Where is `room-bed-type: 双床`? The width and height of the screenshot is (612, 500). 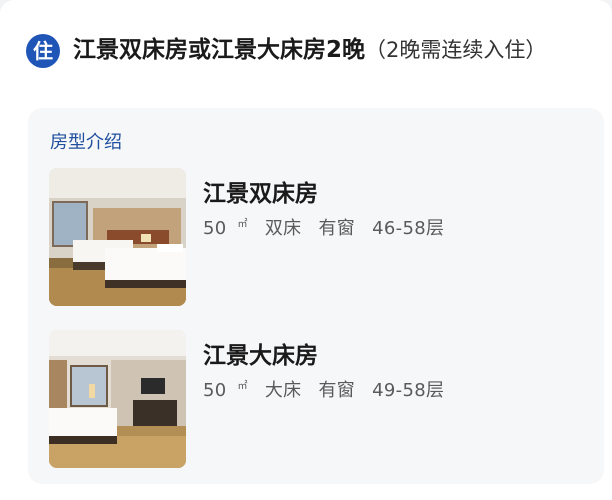 room-bed-type: 双床 is located at coordinates (283, 228).